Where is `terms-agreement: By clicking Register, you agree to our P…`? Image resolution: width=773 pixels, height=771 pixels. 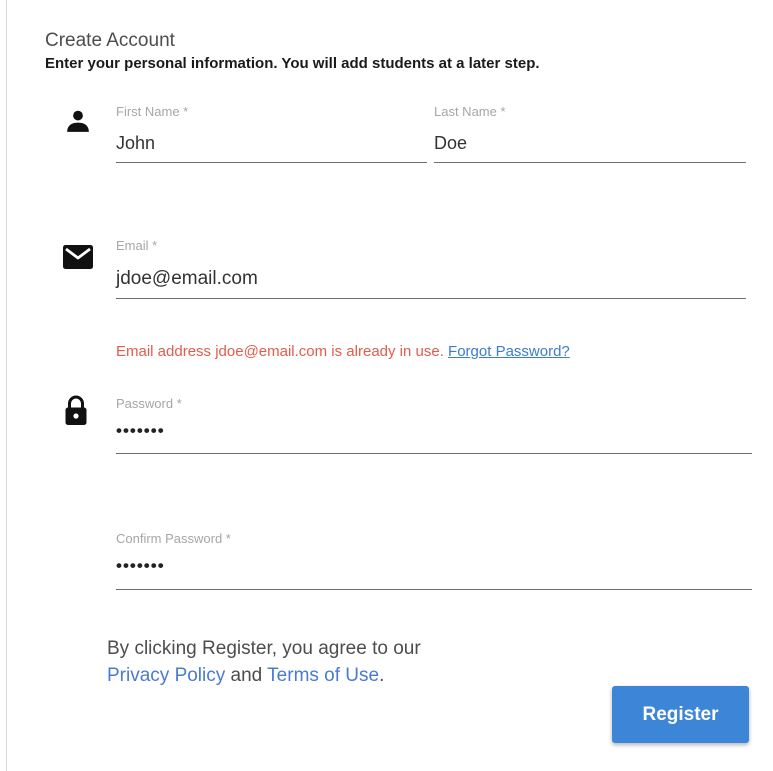
terms-agreement: By clicking Register, you agree to our P… is located at coordinates (264, 662).